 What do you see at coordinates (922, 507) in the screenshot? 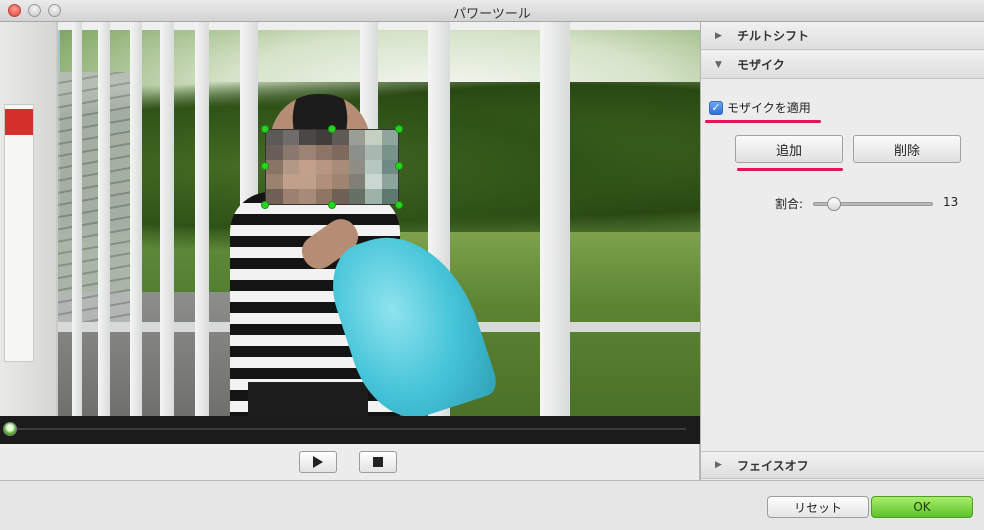
I see `ok-button: OK` at bounding box center [922, 507].